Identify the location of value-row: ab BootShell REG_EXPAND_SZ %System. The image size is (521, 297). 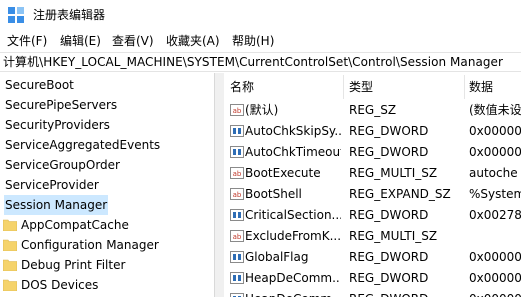
(373, 194).